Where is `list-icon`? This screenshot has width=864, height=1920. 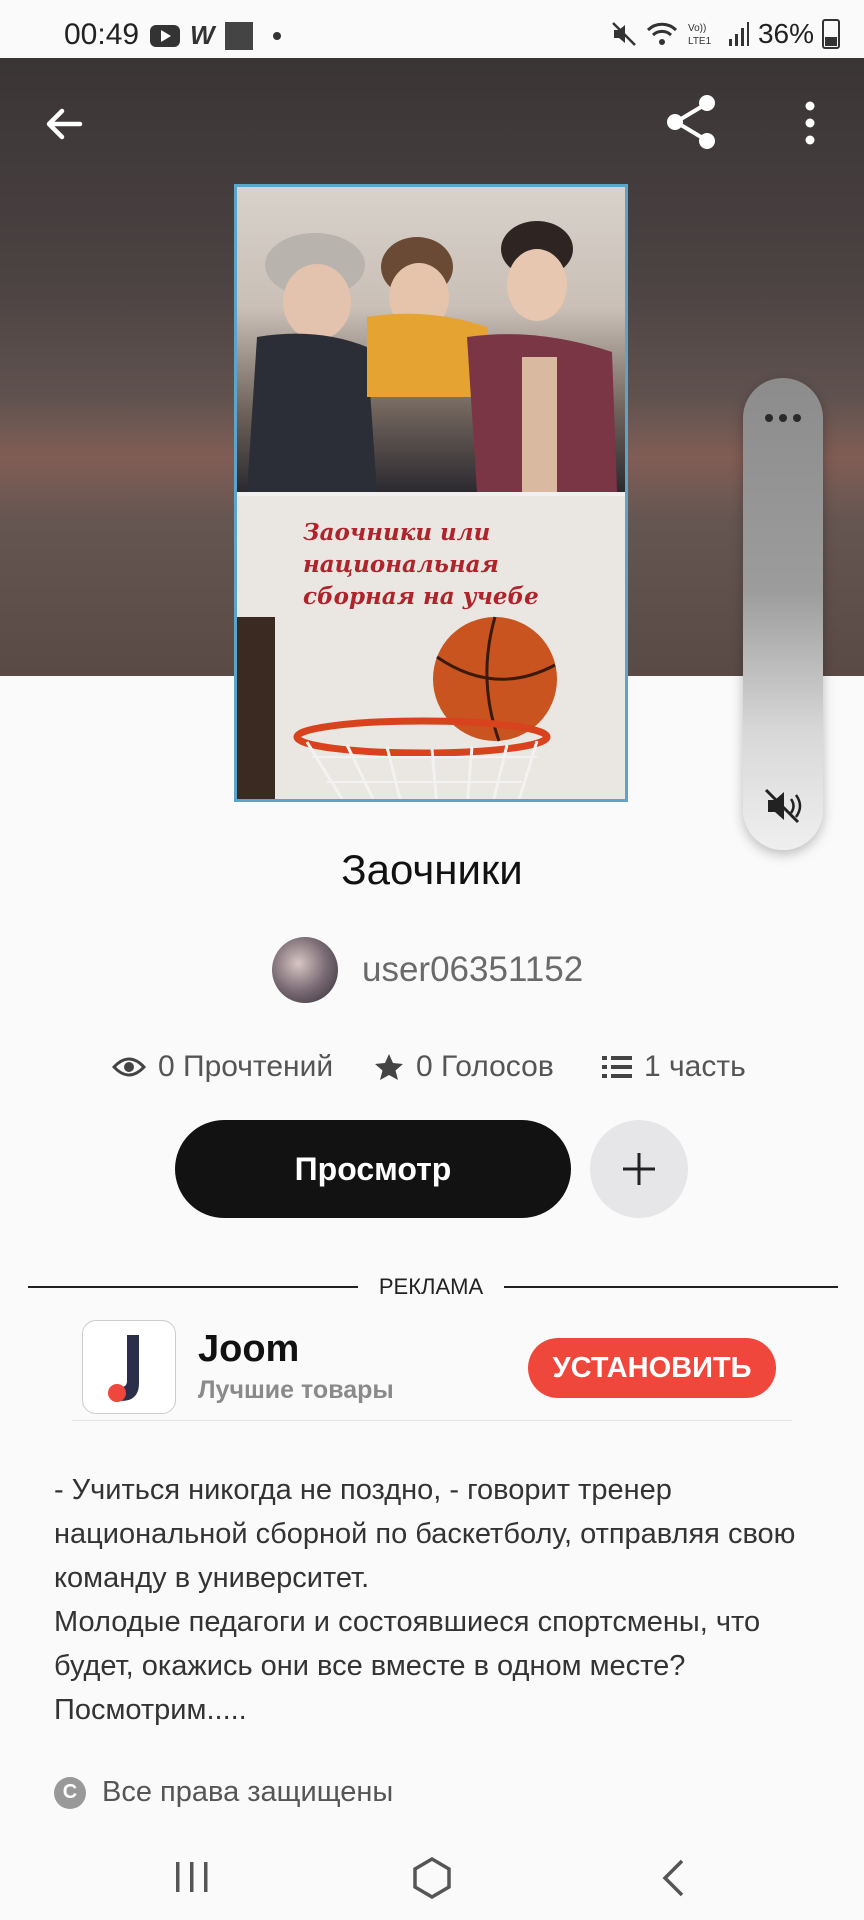
list-icon is located at coordinates (617, 1067).